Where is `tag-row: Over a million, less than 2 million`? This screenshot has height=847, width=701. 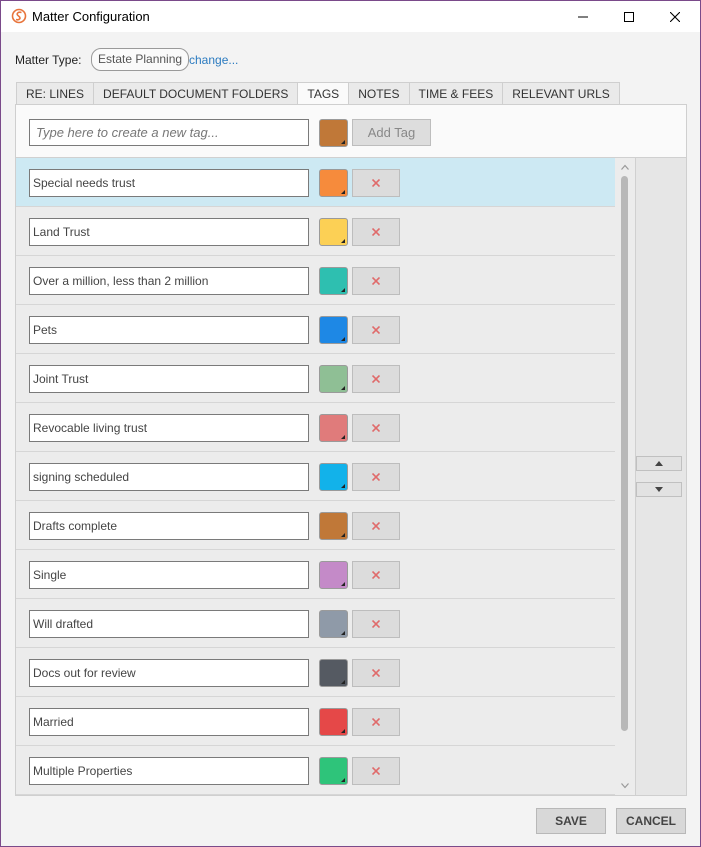
tag-row: Over a million, less than 2 million is located at coordinates (315, 280).